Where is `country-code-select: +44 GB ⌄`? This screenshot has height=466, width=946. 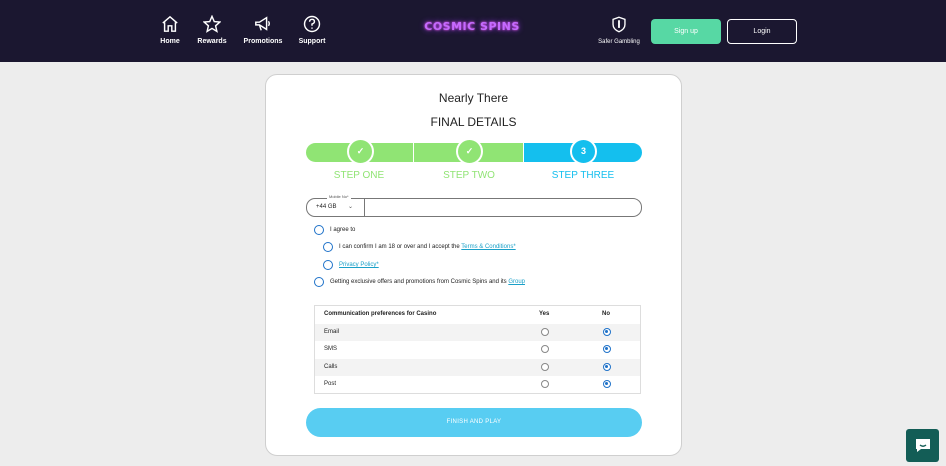
country-code-select: +44 GB ⌄ is located at coordinates (336, 207).